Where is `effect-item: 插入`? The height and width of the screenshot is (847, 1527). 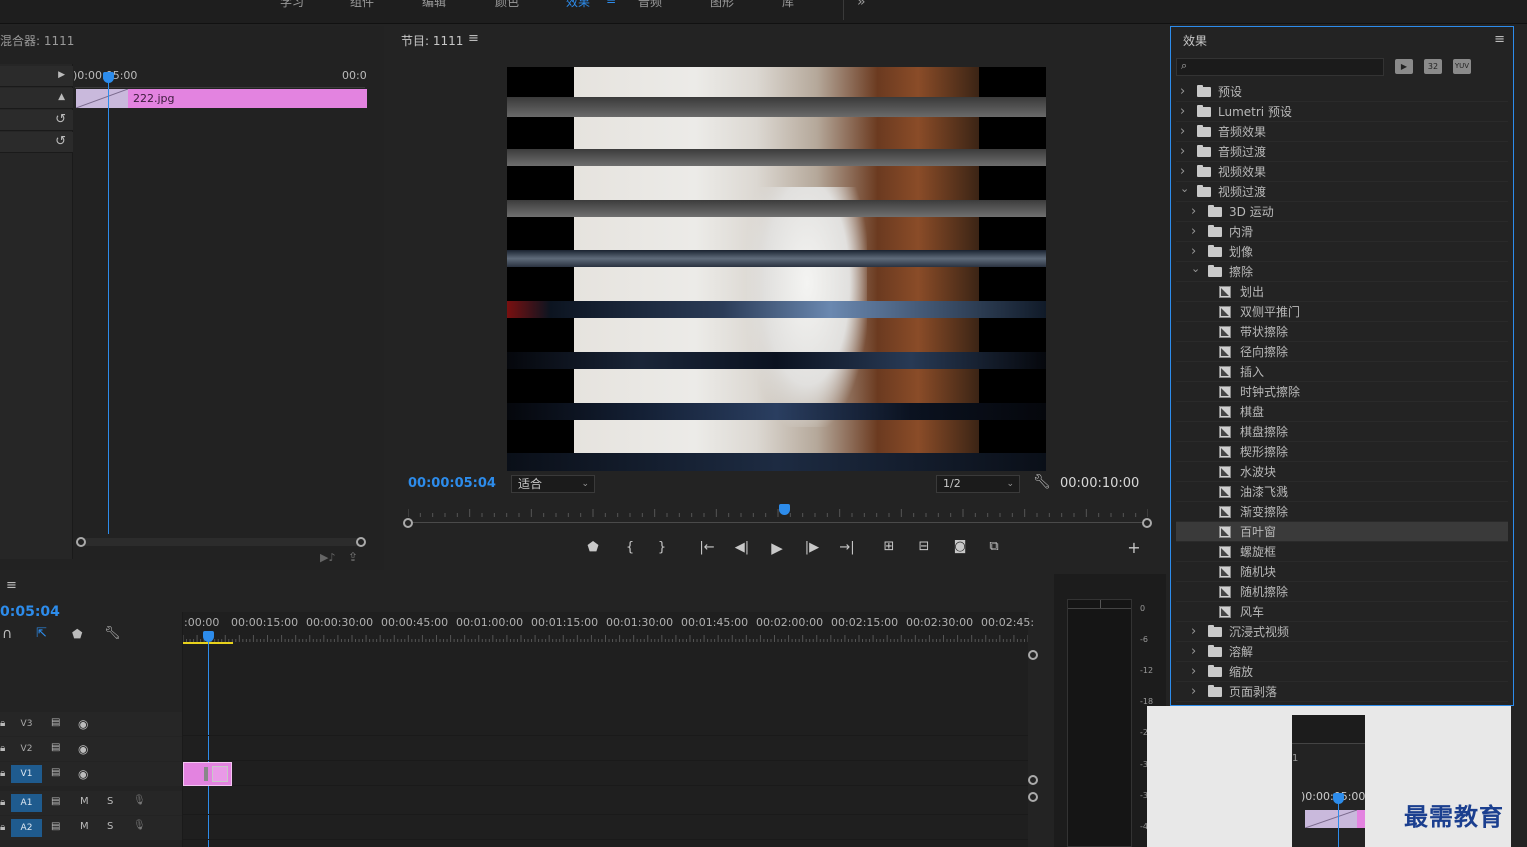 effect-item: 插入 is located at coordinates (1342, 372).